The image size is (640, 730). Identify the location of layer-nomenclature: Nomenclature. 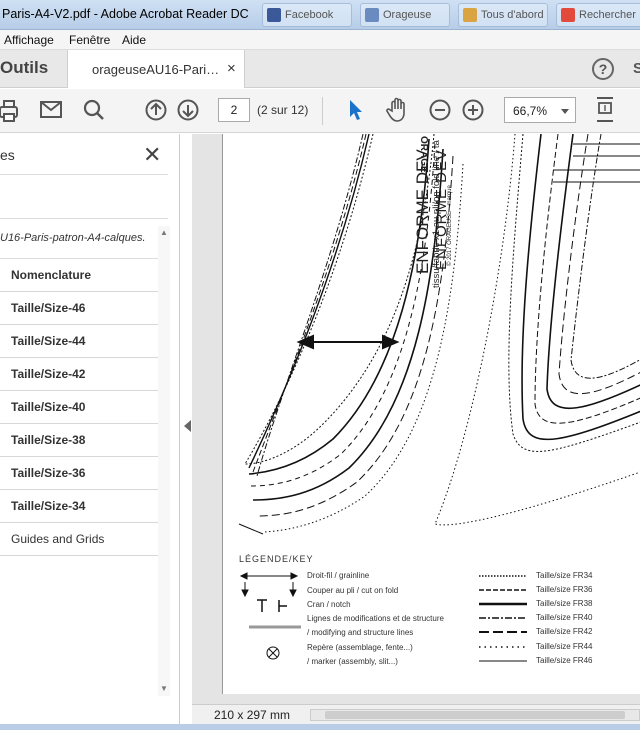
(79, 275).